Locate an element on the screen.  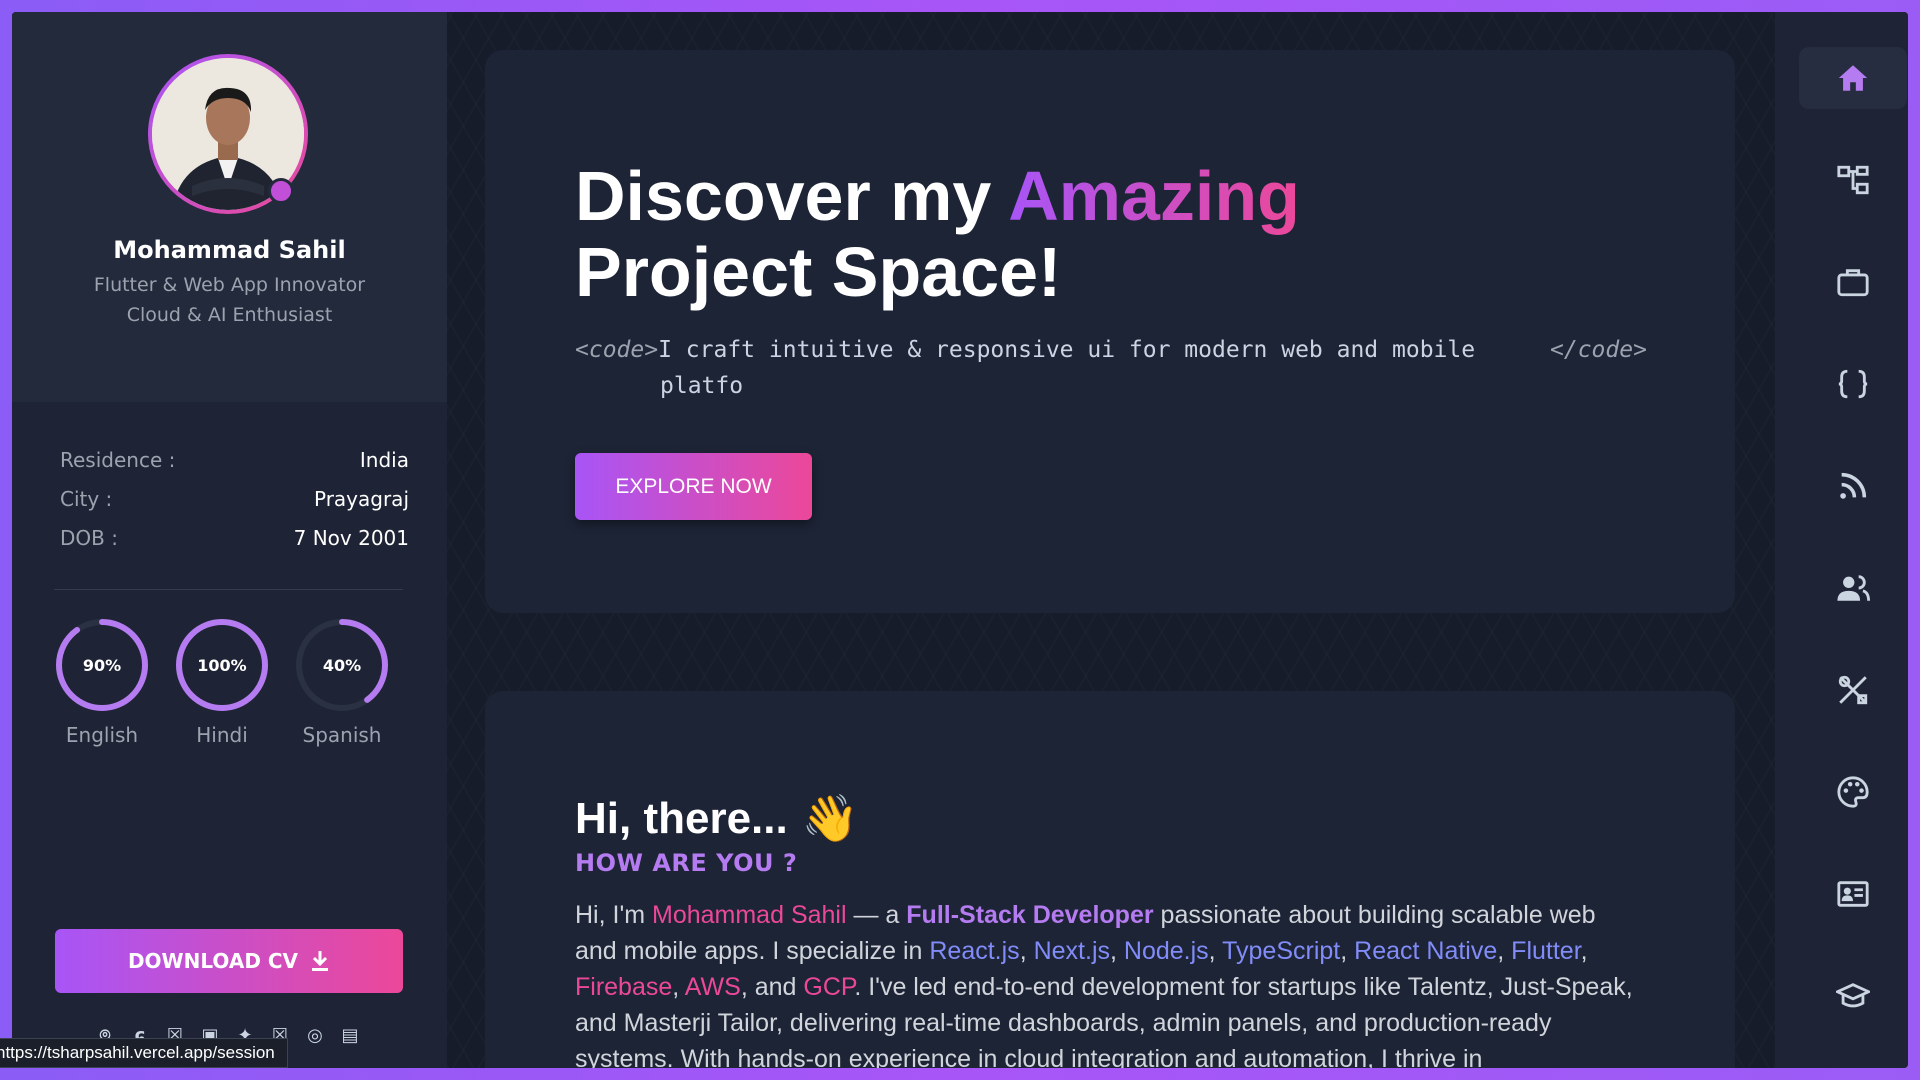
bio-sep: , and is located at coordinates (772, 987).